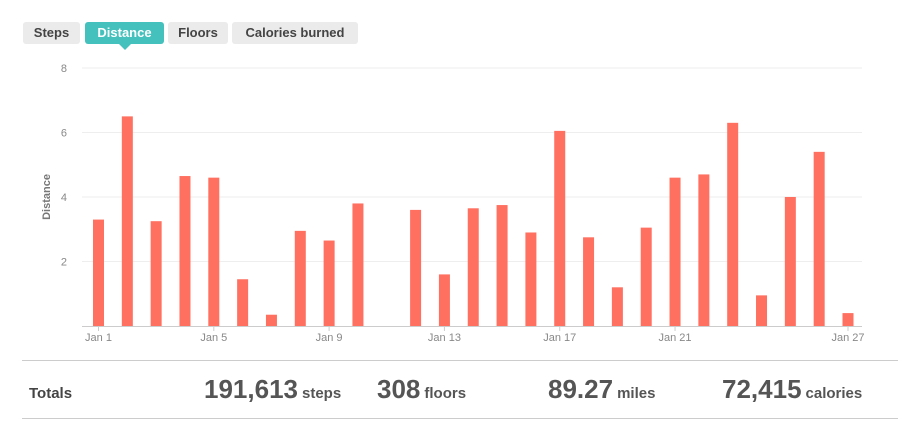  Describe the element at coordinates (198, 33) in the screenshot. I see `tab-floors: Floors` at that location.